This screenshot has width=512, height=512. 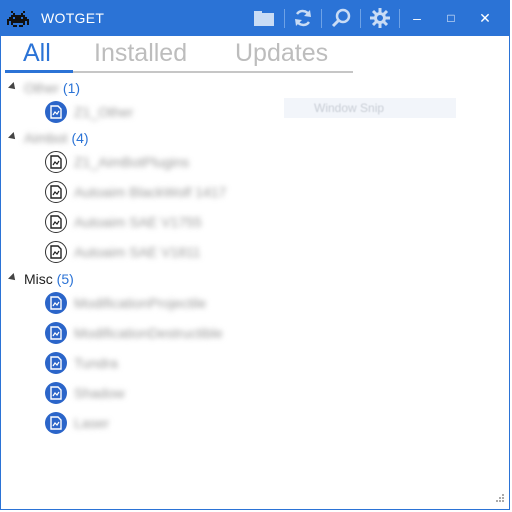 I want to click on package-item: Tundra, so click(x=81, y=363).